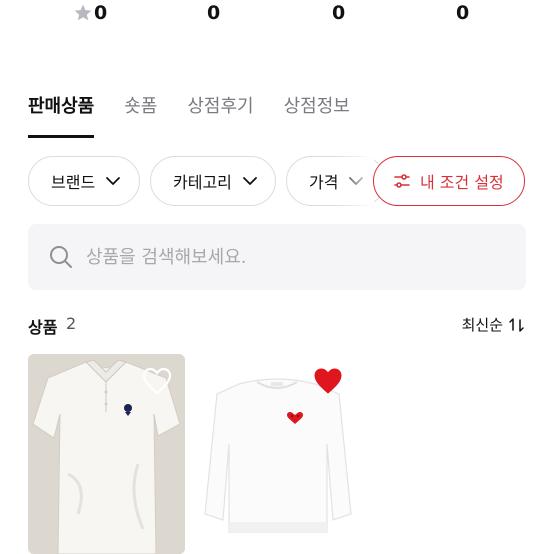 The image size is (554, 554). What do you see at coordinates (157, 381) in the screenshot?
I see `heart-outline-icon` at bounding box center [157, 381].